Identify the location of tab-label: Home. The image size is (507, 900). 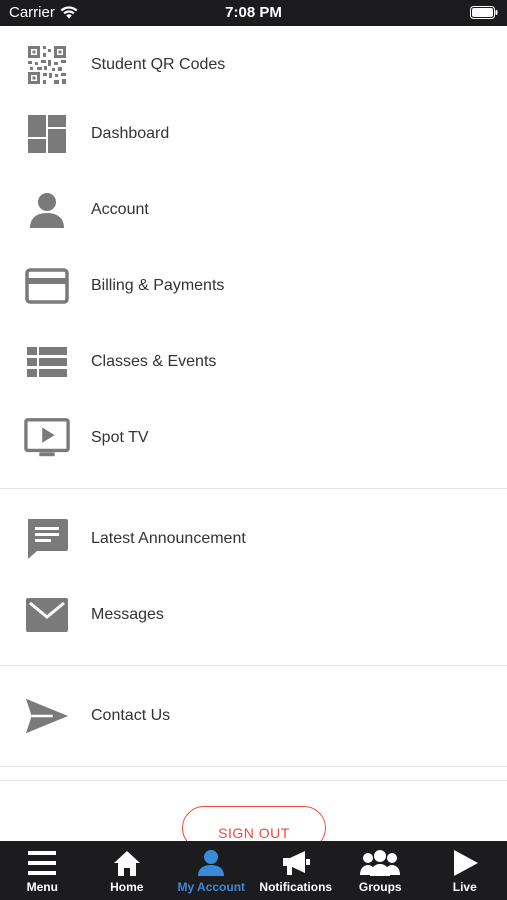
(127, 887).